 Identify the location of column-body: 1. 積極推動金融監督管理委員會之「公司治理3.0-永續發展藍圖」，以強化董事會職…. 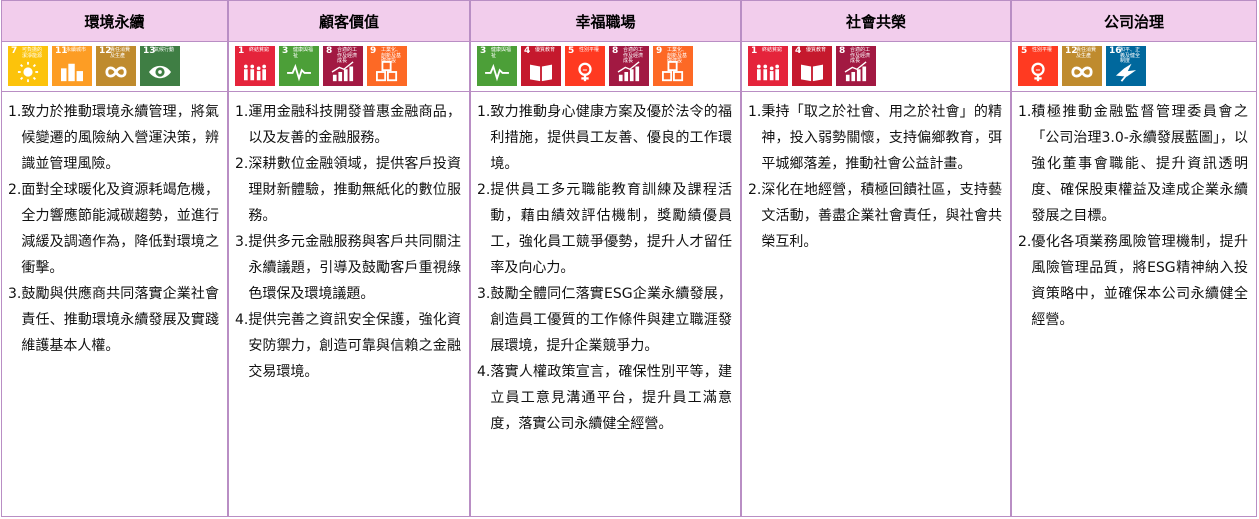
(1134, 212).